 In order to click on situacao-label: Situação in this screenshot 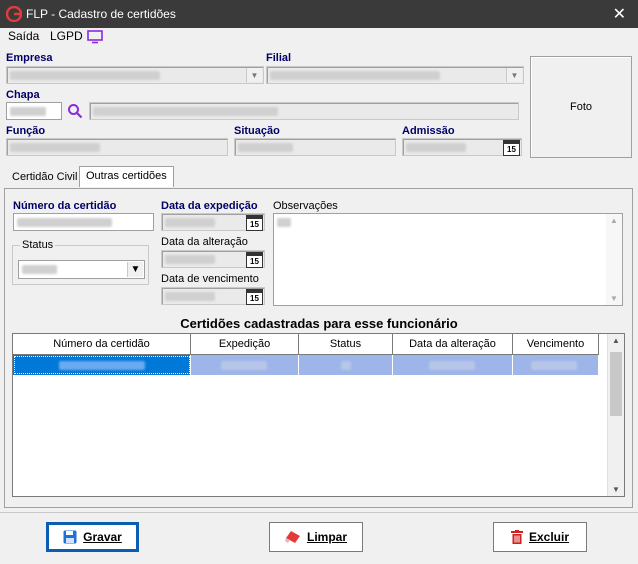, I will do `click(257, 131)`.